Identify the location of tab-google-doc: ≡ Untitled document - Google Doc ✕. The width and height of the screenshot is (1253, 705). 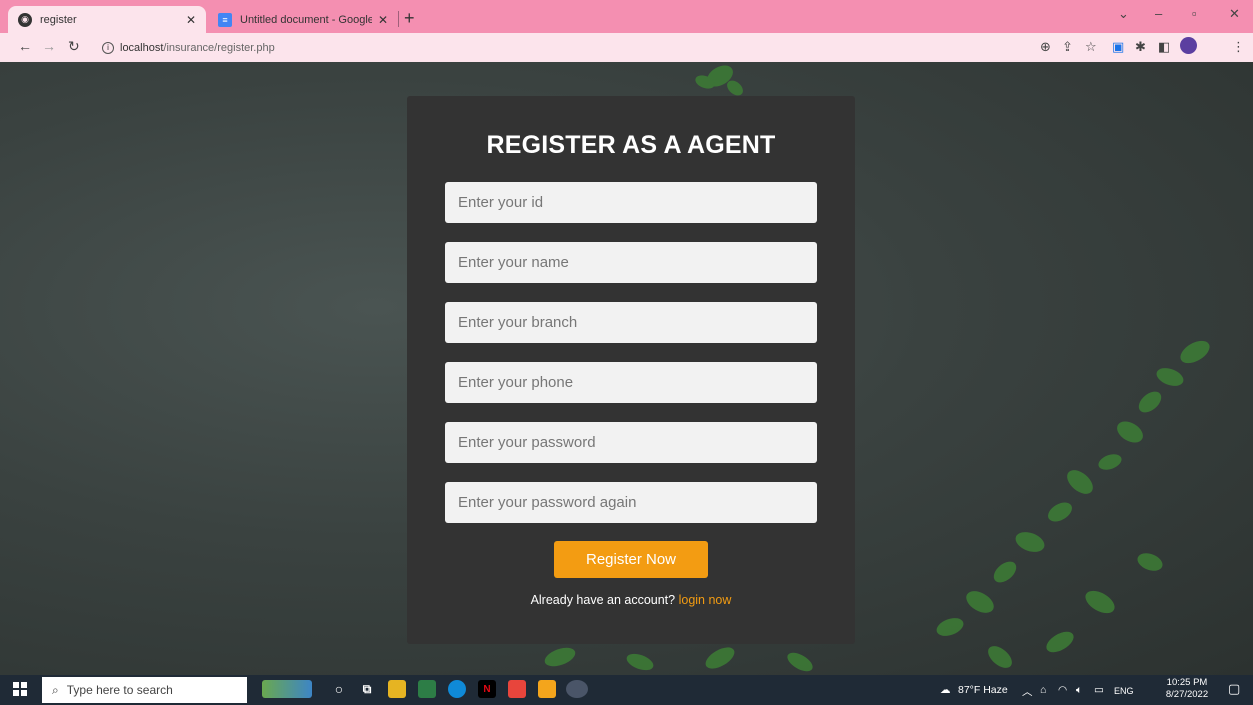
(303, 19).